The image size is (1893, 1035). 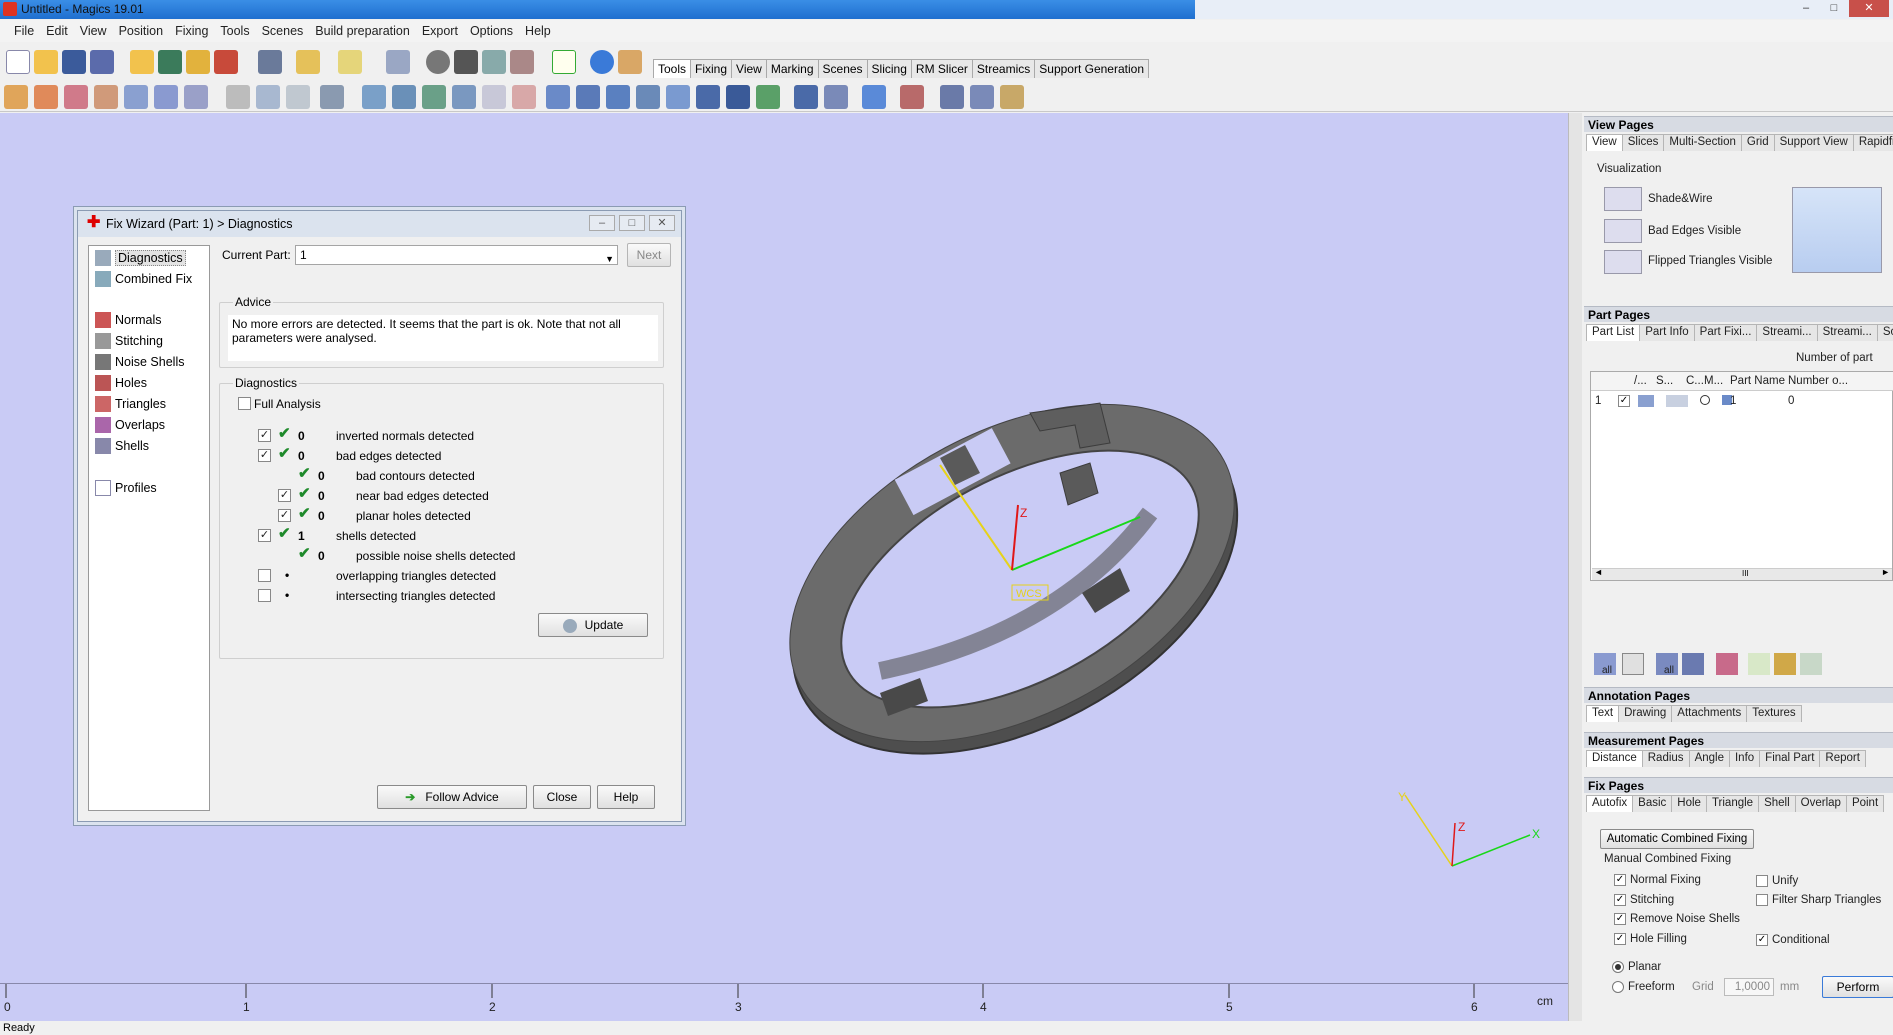 I want to click on menu-edit: Edit, so click(x=57, y=31).